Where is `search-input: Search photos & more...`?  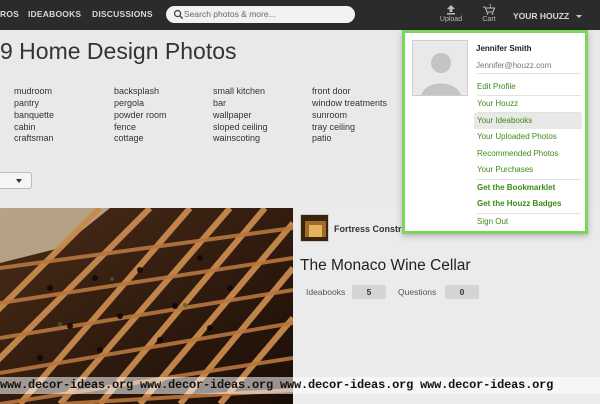 search-input: Search photos & more... is located at coordinates (260, 14).